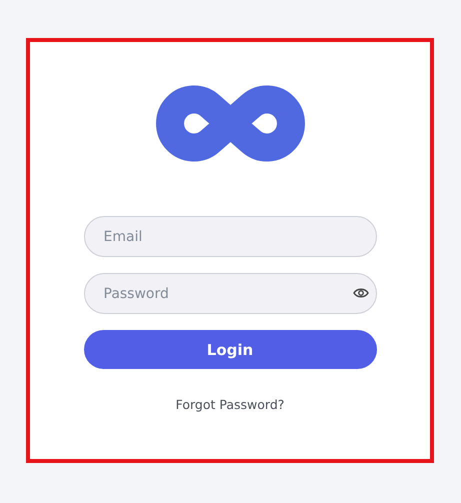 Image resolution: width=461 pixels, height=503 pixels. Describe the element at coordinates (230, 293) in the screenshot. I see `password-field: Password` at that location.